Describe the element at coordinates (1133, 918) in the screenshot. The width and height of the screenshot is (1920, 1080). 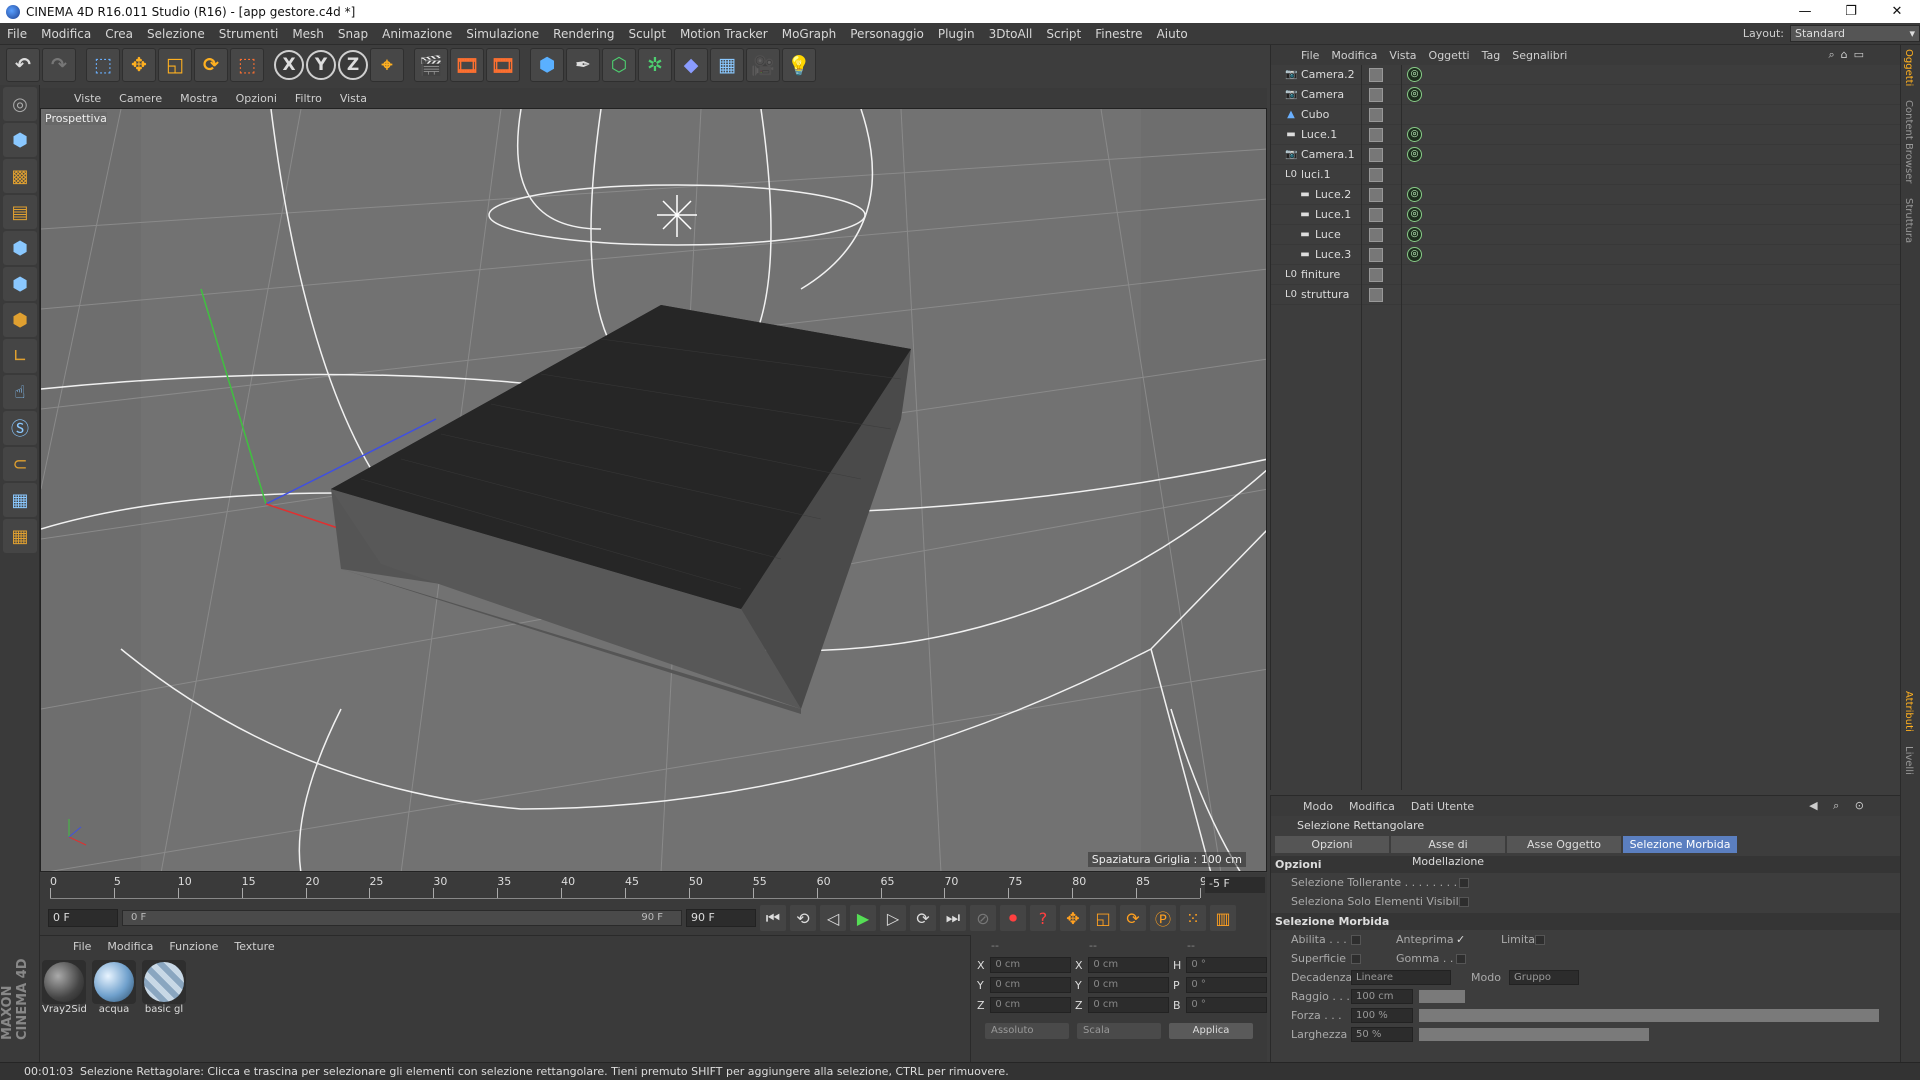
I see `key-rotation-icon: ⟳` at that location.